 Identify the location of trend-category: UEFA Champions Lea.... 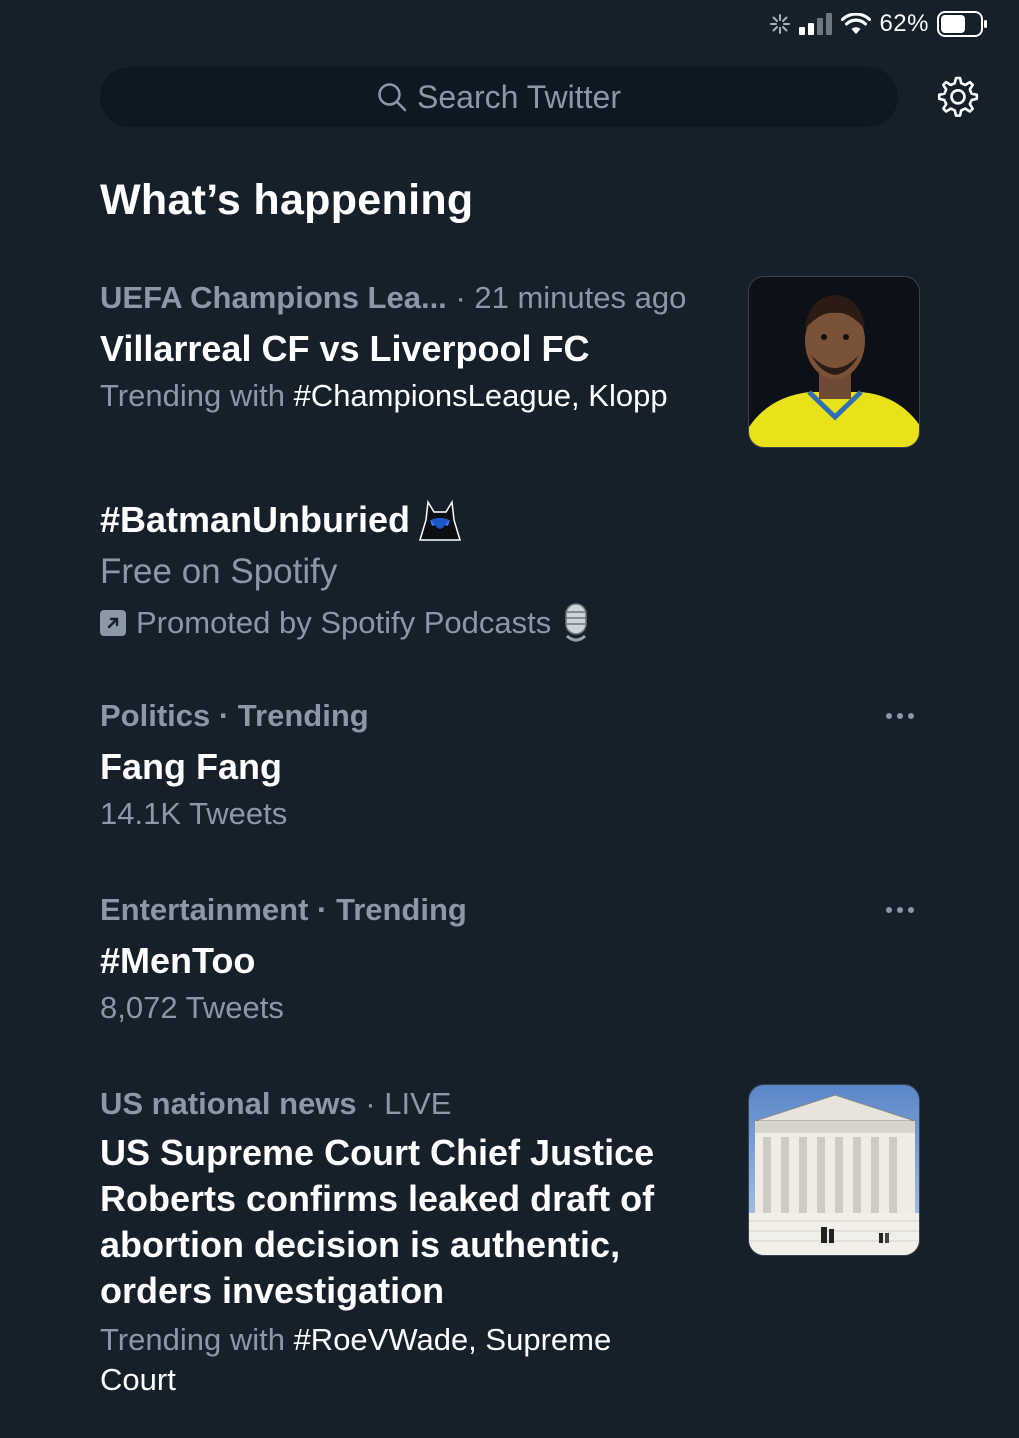
(273, 297).